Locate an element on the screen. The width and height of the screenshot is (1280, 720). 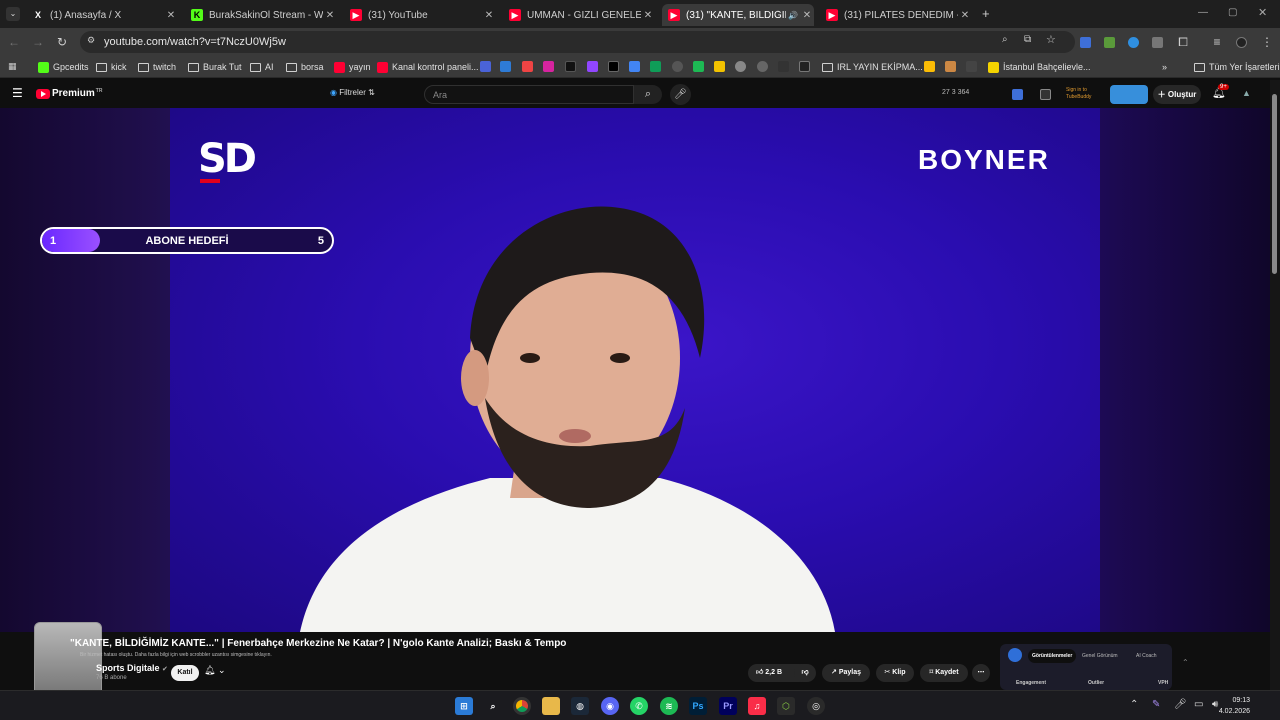
new-tab-button: + is located at coordinates (986, 13).